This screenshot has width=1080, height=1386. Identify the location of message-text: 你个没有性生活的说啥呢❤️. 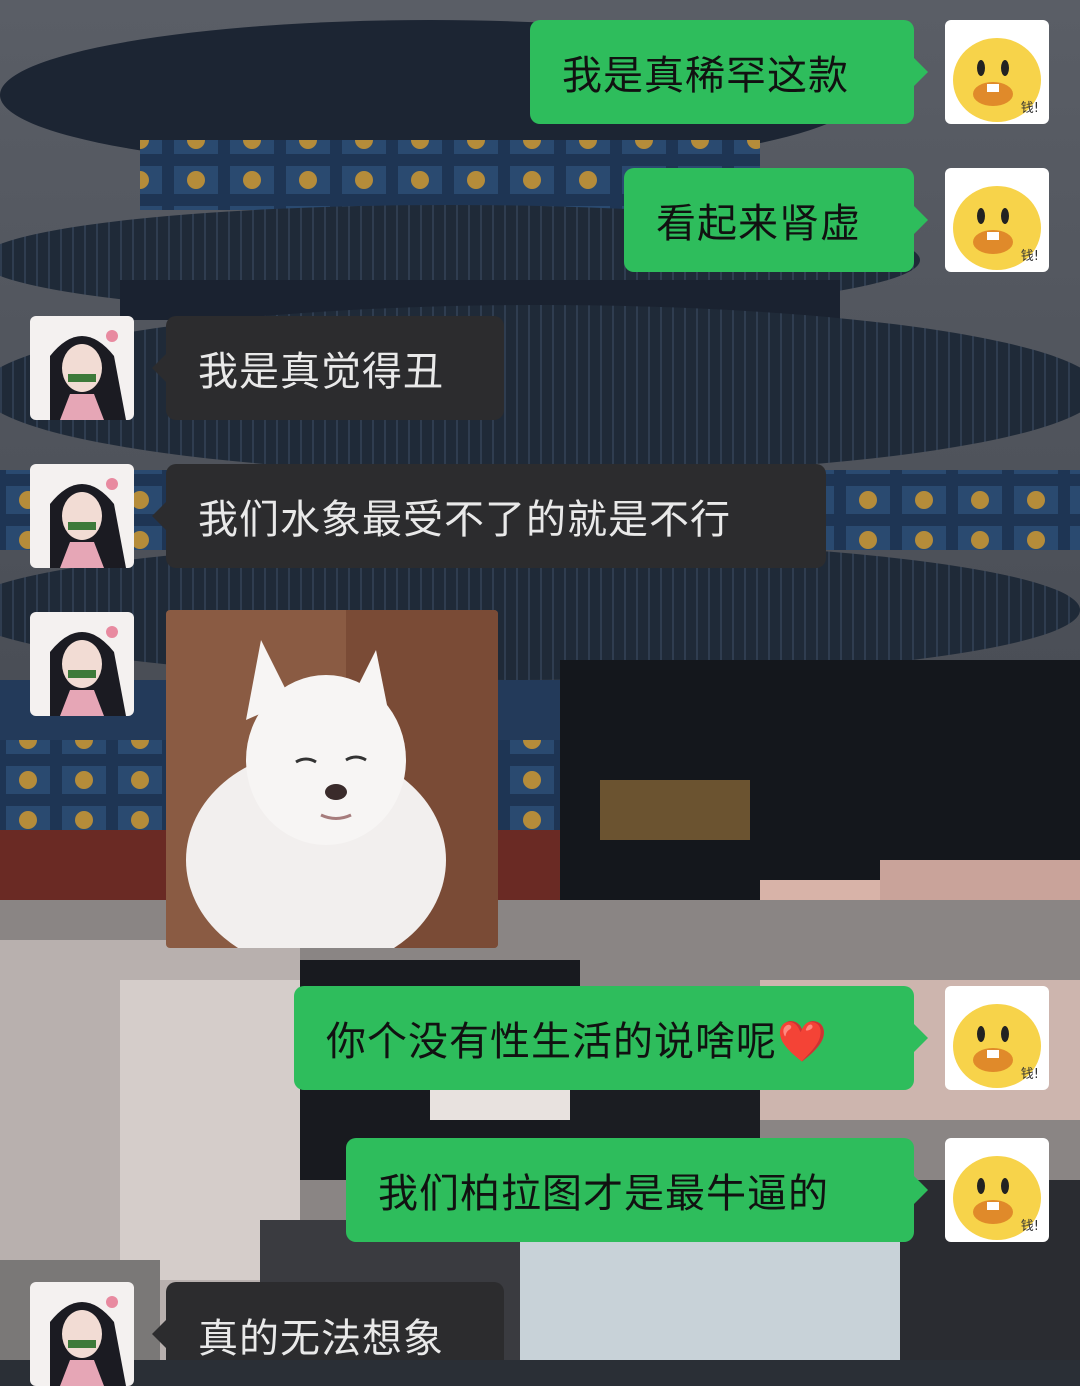
(577, 1042).